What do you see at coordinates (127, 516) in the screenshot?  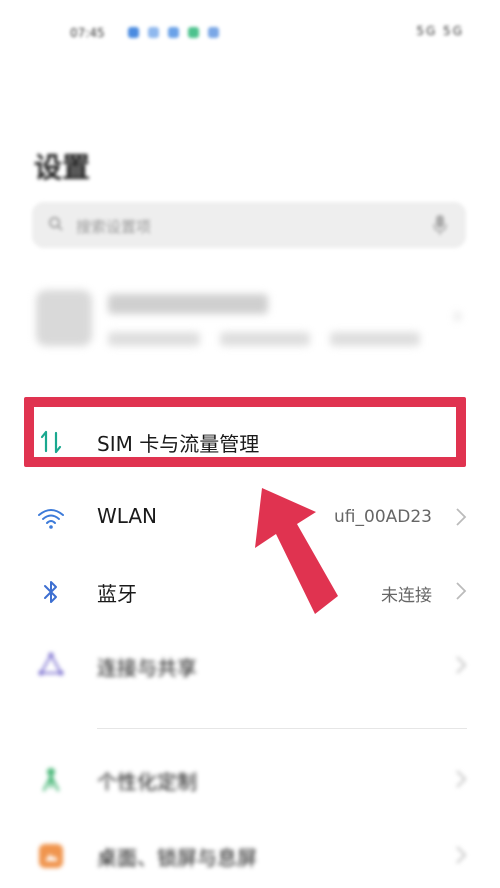 I see `settings-item-label: WLAN` at bounding box center [127, 516].